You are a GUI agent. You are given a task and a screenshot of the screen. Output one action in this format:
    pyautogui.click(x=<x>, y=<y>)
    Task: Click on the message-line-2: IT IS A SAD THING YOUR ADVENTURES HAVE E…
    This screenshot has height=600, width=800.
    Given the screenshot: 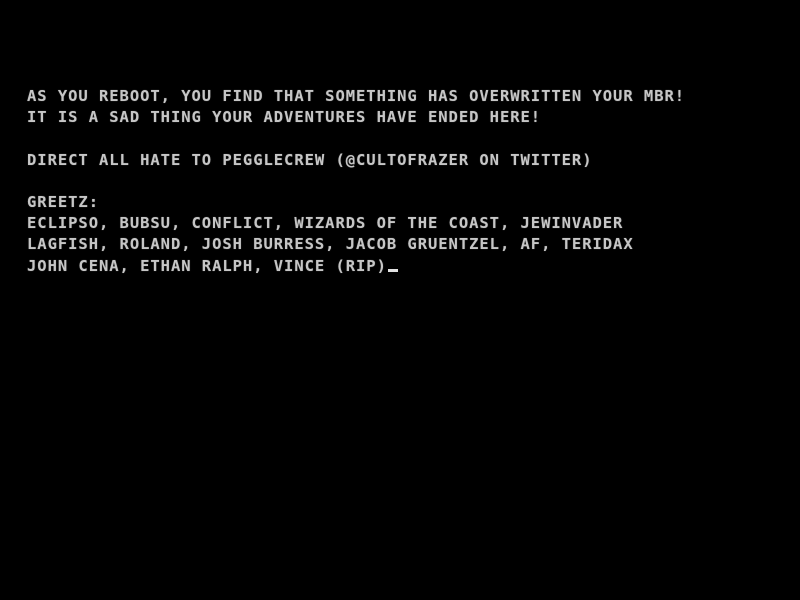 What is the action you would take?
    pyautogui.click(x=284, y=117)
    